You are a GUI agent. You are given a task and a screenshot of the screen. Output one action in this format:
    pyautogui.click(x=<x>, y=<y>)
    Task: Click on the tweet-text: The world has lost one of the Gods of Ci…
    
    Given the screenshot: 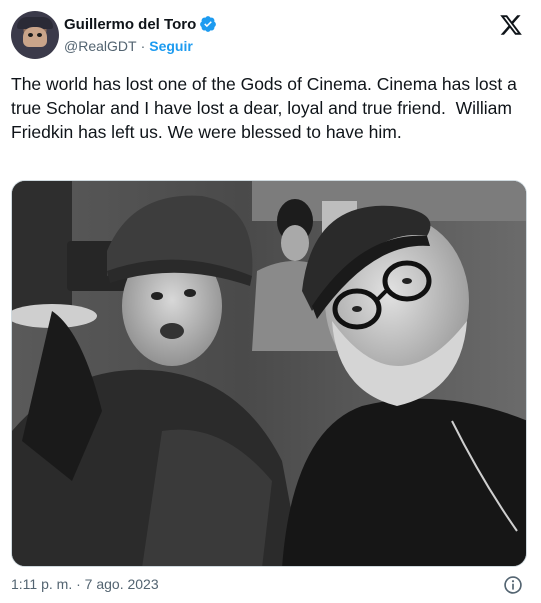 What is the action you would take?
    pyautogui.click(x=266, y=108)
    